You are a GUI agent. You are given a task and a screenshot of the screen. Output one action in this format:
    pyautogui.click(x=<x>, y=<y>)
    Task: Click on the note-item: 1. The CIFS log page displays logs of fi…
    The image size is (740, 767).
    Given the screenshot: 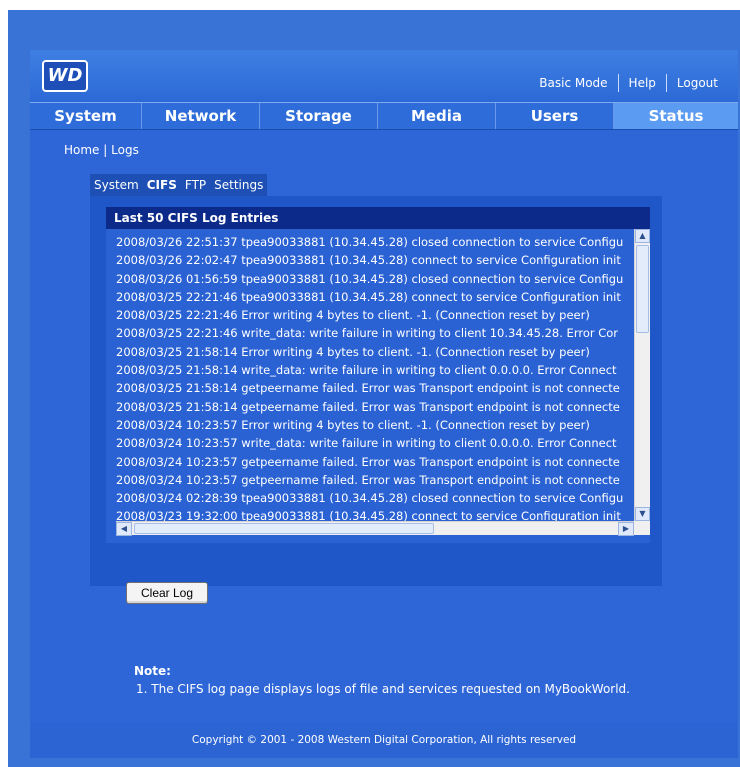 What is the action you would take?
    pyautogui.click(x=383, y=689)
    